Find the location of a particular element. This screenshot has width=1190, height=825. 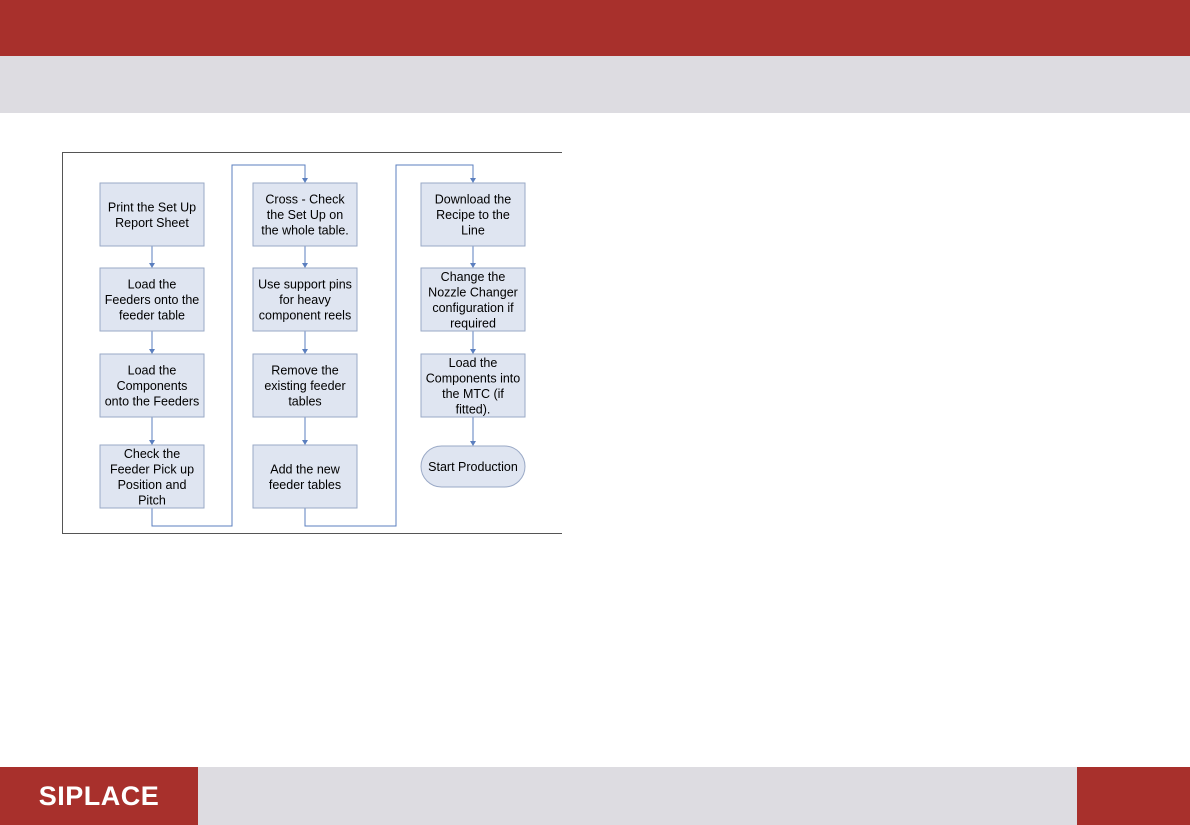

step-text: Components into is located at coordinates (473, 378).